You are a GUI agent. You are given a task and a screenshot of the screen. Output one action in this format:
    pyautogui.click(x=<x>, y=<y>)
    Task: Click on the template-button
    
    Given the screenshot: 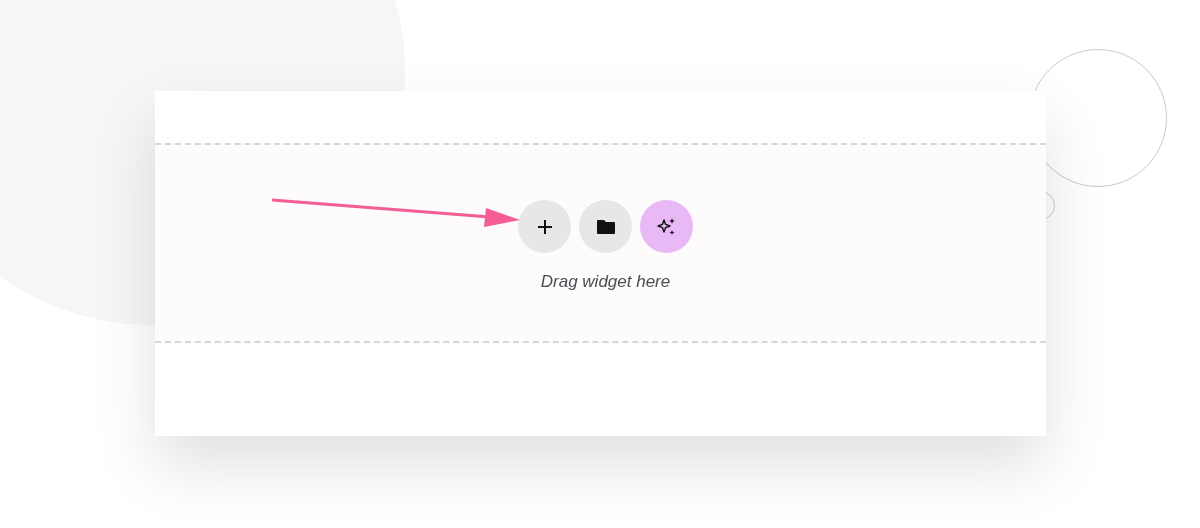 What is the action you would take?
    pyautogui.click(x=605, y=226)
    